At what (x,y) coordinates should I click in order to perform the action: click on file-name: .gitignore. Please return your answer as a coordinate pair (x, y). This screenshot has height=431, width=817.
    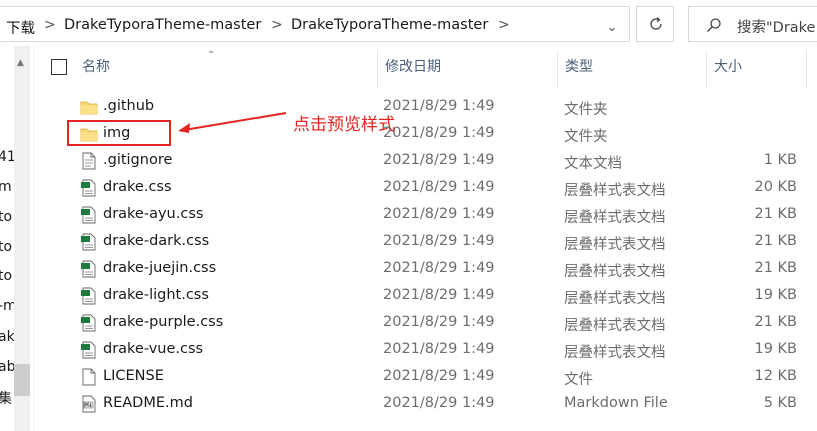
    Looking at the image, I should click on (138, 160).